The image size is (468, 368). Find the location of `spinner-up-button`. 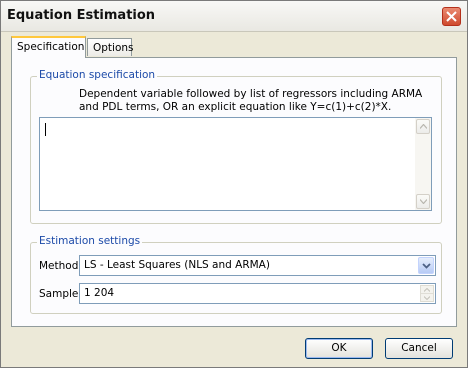

spinner-up-button is located at coordinates (427, 290).